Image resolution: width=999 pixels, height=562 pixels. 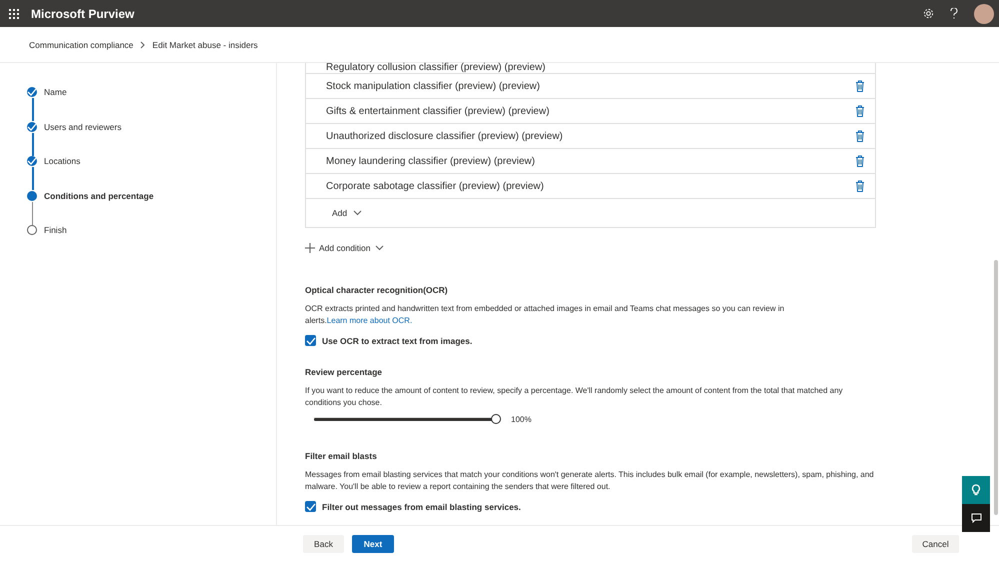 What do you see at coordinates (377, 290) in the screenshot?
I see `section-heading: Optical character recognition(OCR)` at bounding box center [377, 290].